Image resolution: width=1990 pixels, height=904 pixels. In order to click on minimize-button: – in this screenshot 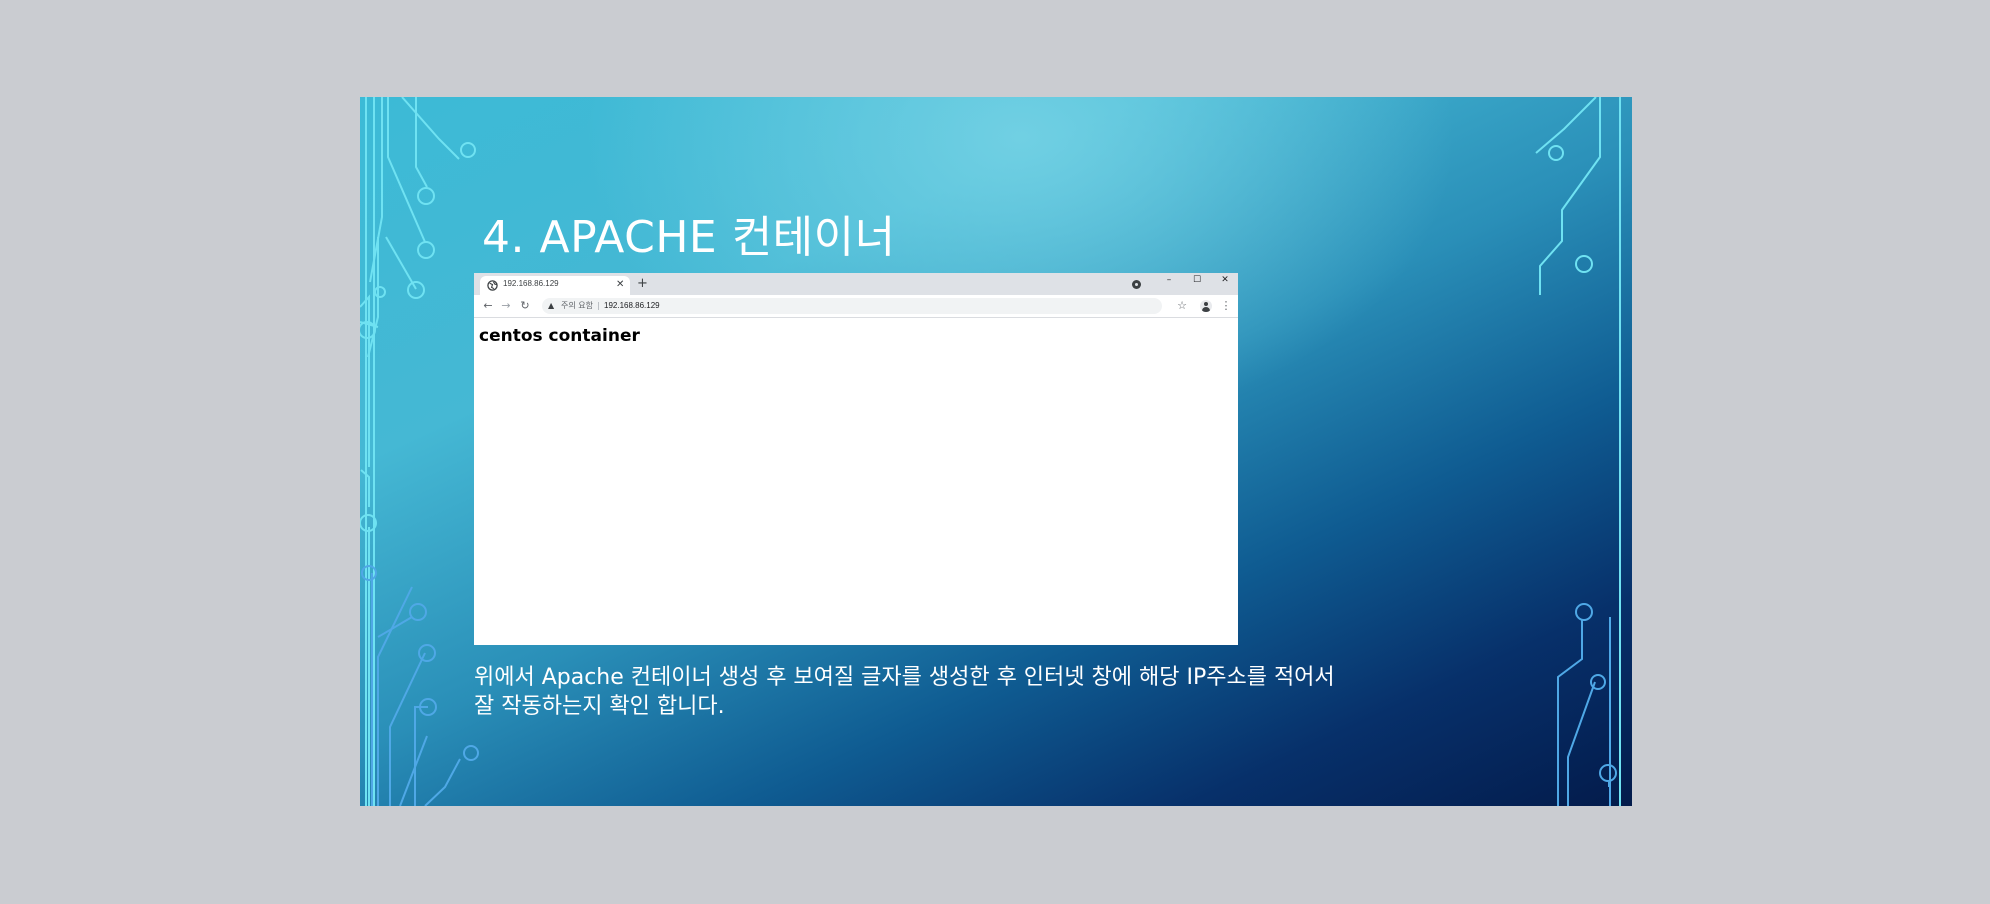, I will do `click(1169, 281)`.